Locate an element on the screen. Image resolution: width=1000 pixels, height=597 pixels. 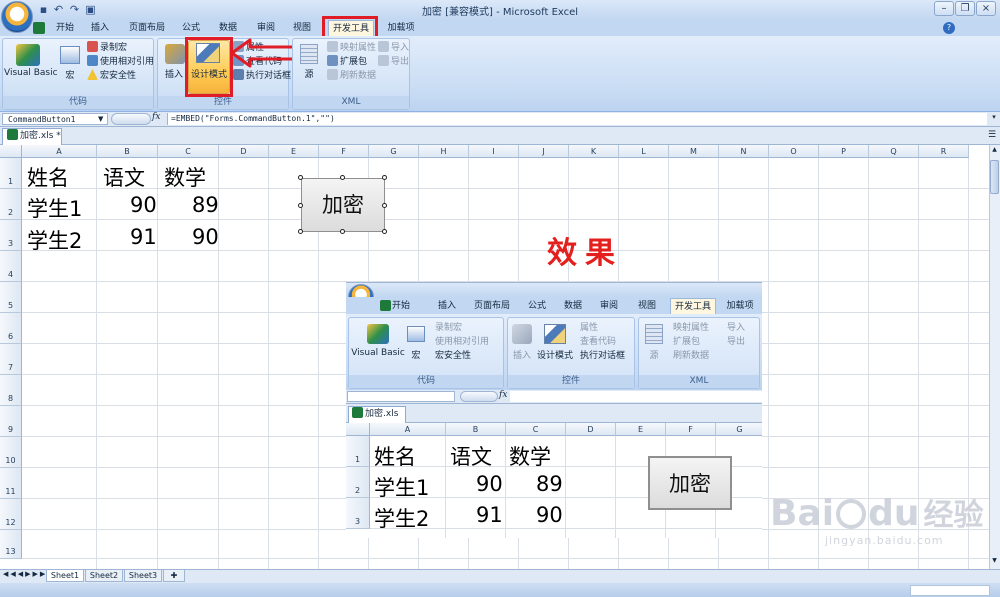
resize-handle-b is located at coordinates (342, 231).